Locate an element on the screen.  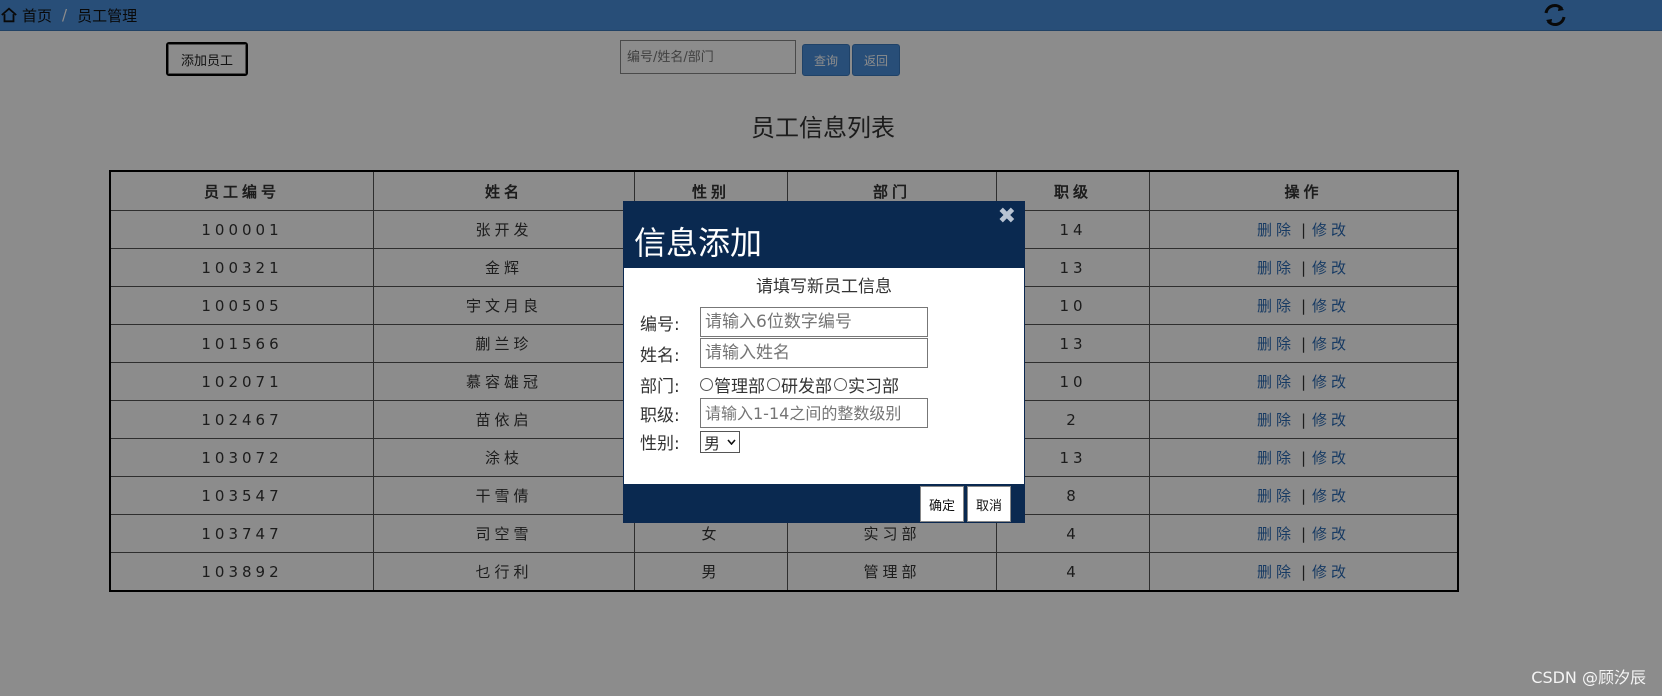
dept-label: 部门: is located at coordinates (660, 387).